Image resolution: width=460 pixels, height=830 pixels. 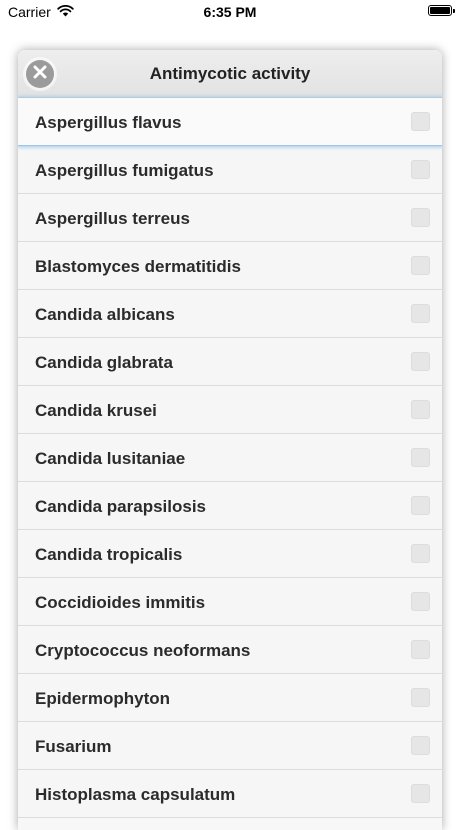 What do you see at coordinates (135, 794) in the screenshot?
I see `item-label: Histoplasma capsulatum` at bounding box center [135, 794].